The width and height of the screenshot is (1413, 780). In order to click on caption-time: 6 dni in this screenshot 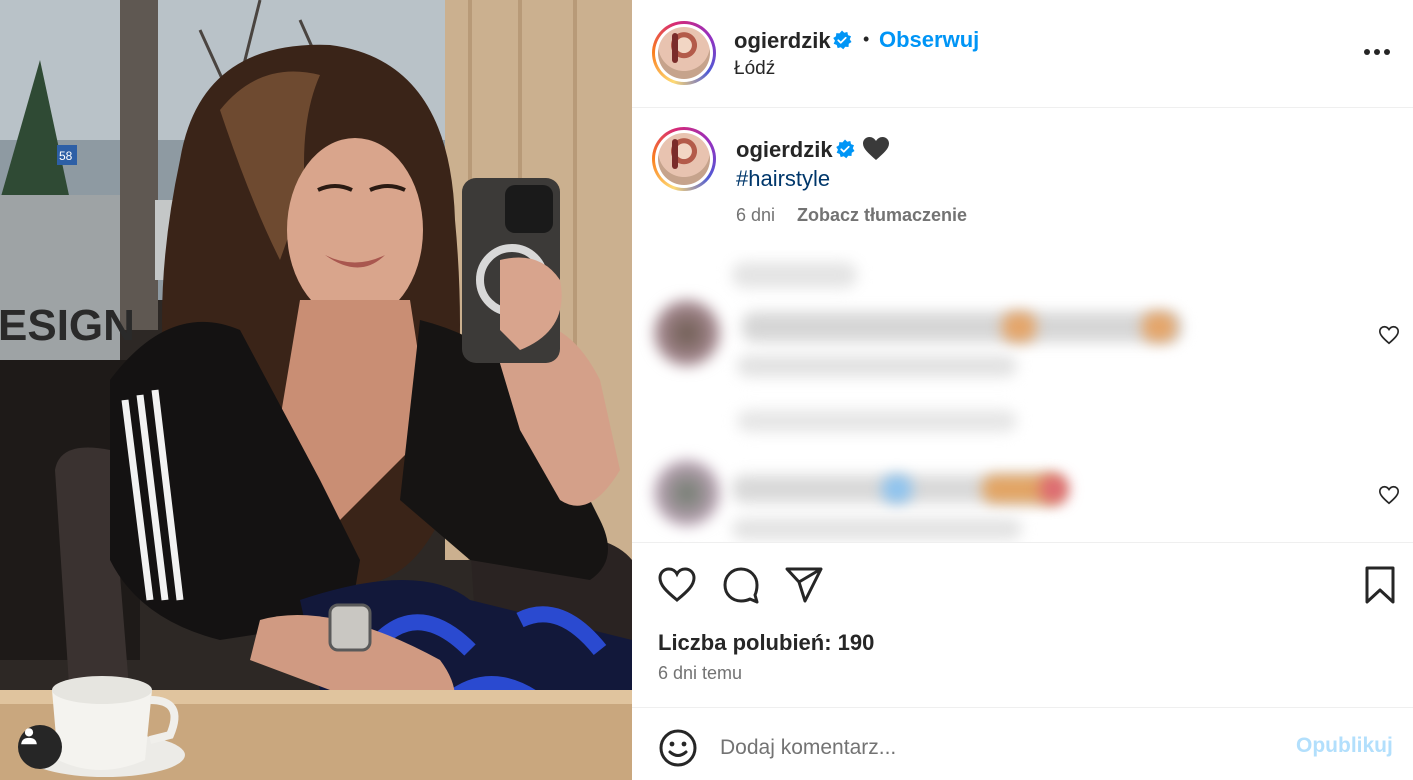, I will do `click(755, 215)`.